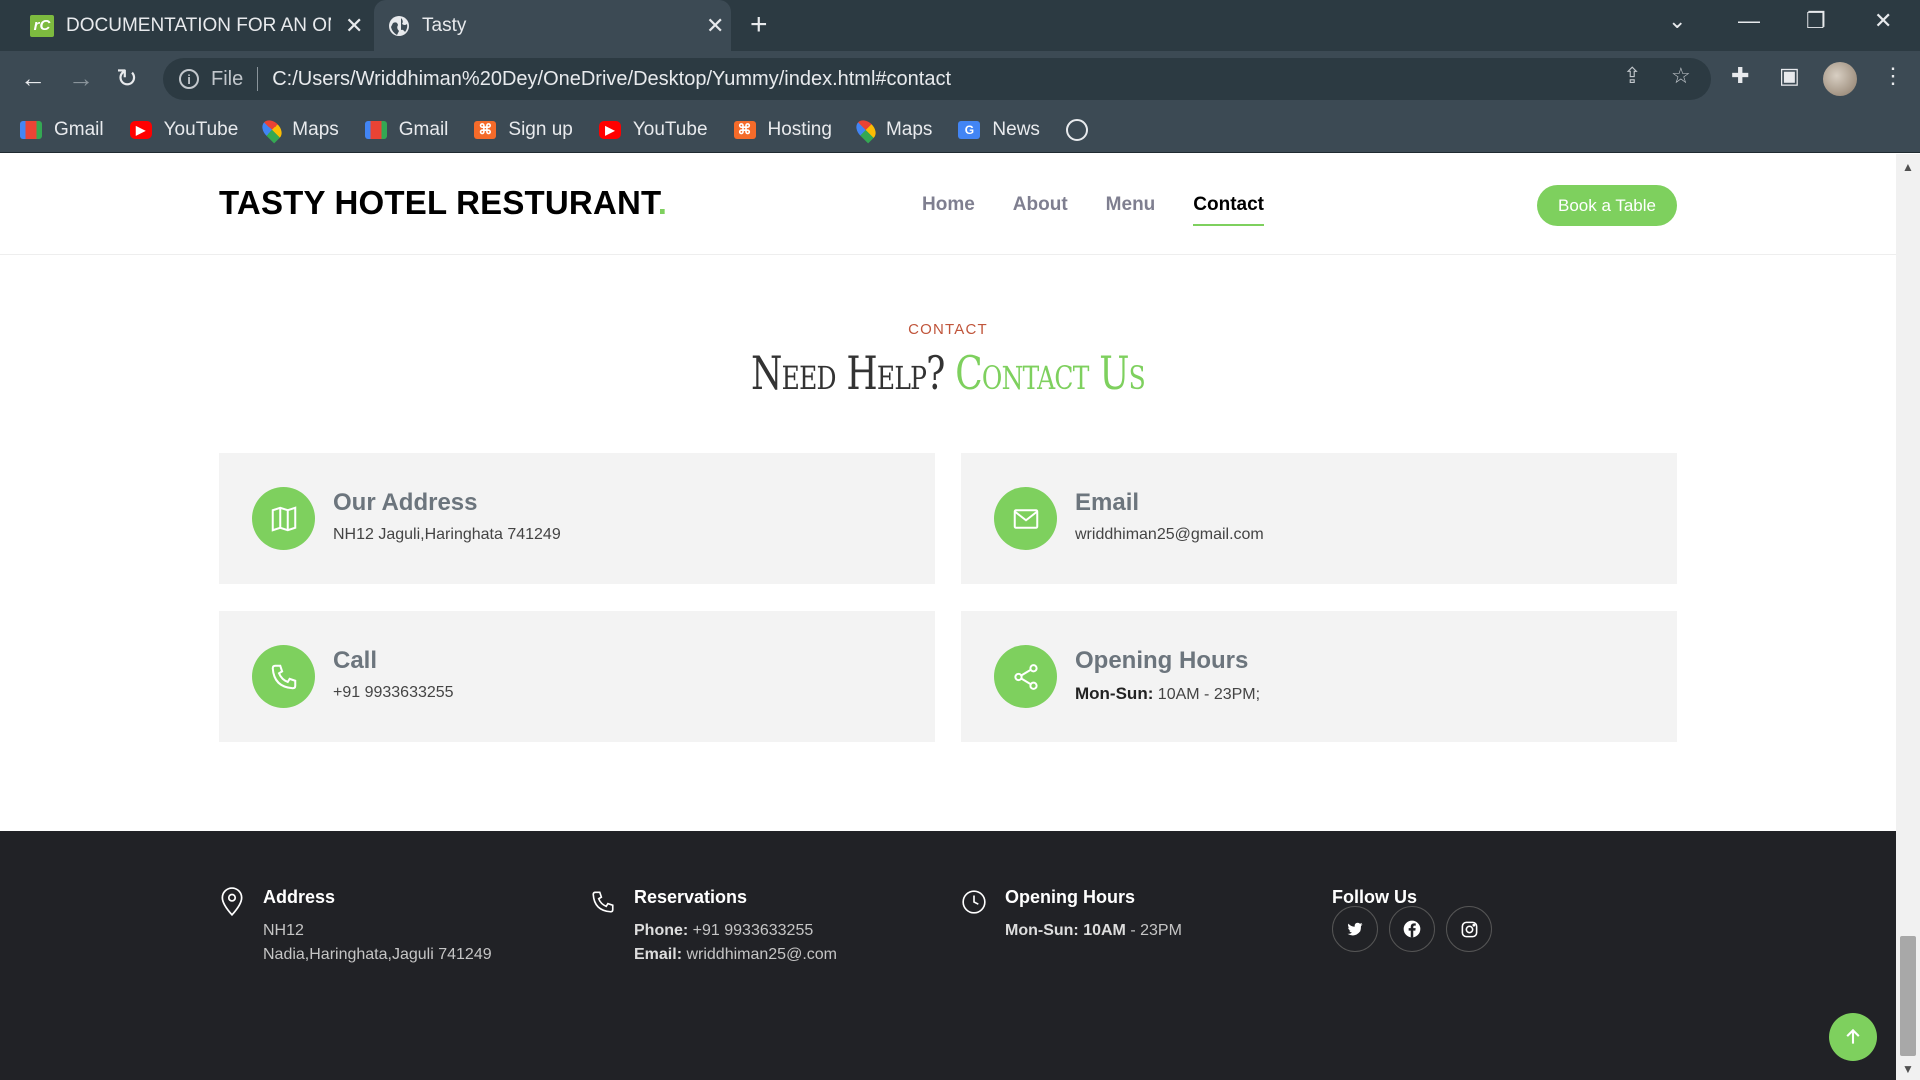  I want to click on side-panel-icon: ▣, so click(1789, 76).